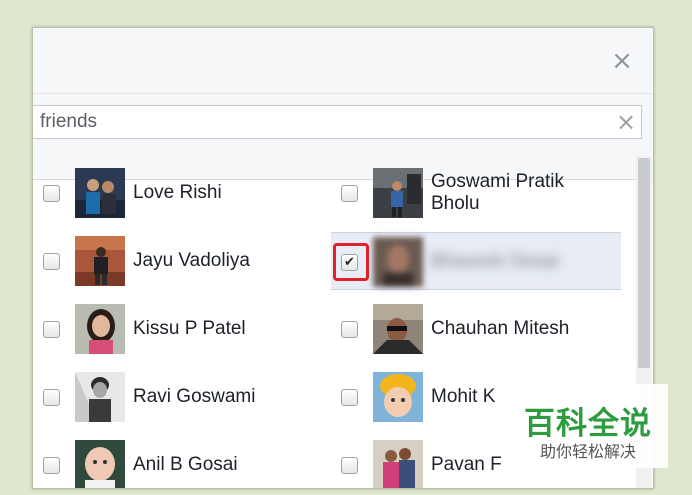 The width and height of the screenshot is (692, 495). What do you see at coordinates (644, 263) in the screenshot?
I see `scrollbar-thumb` at bounding box center [644, 263].